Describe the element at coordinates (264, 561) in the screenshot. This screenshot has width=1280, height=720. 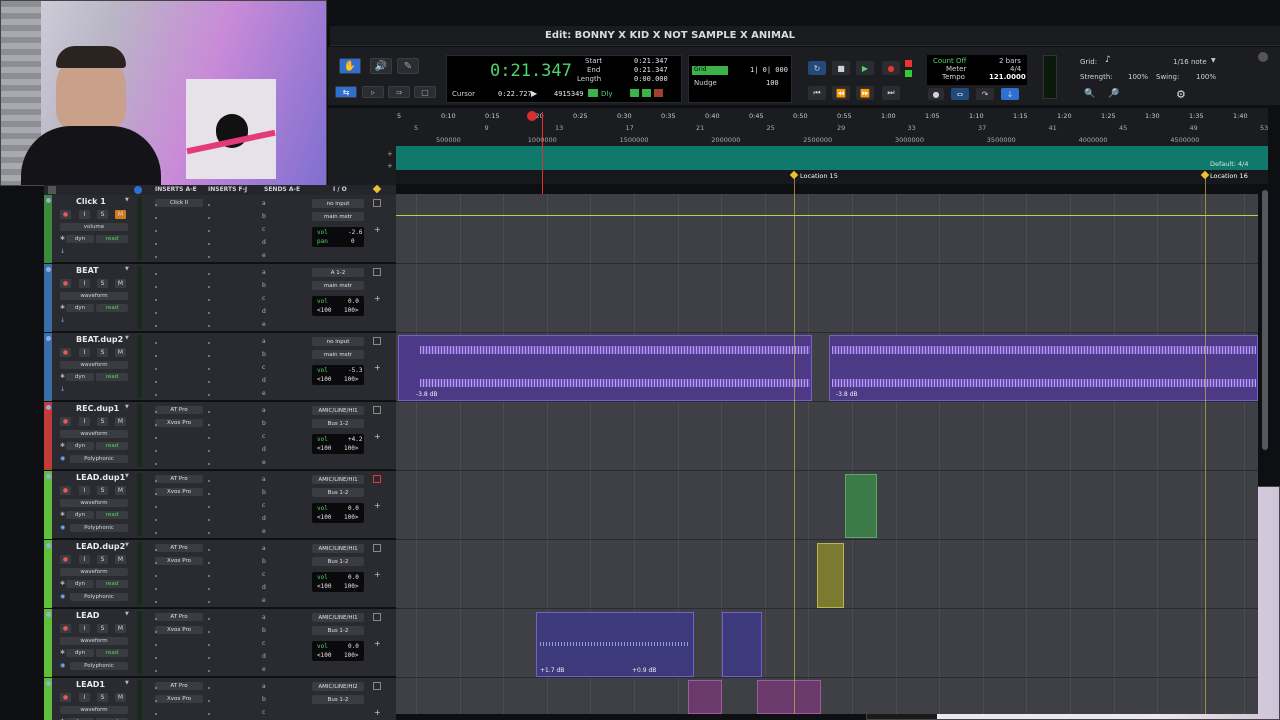
I see `send-slot: b` at that location.